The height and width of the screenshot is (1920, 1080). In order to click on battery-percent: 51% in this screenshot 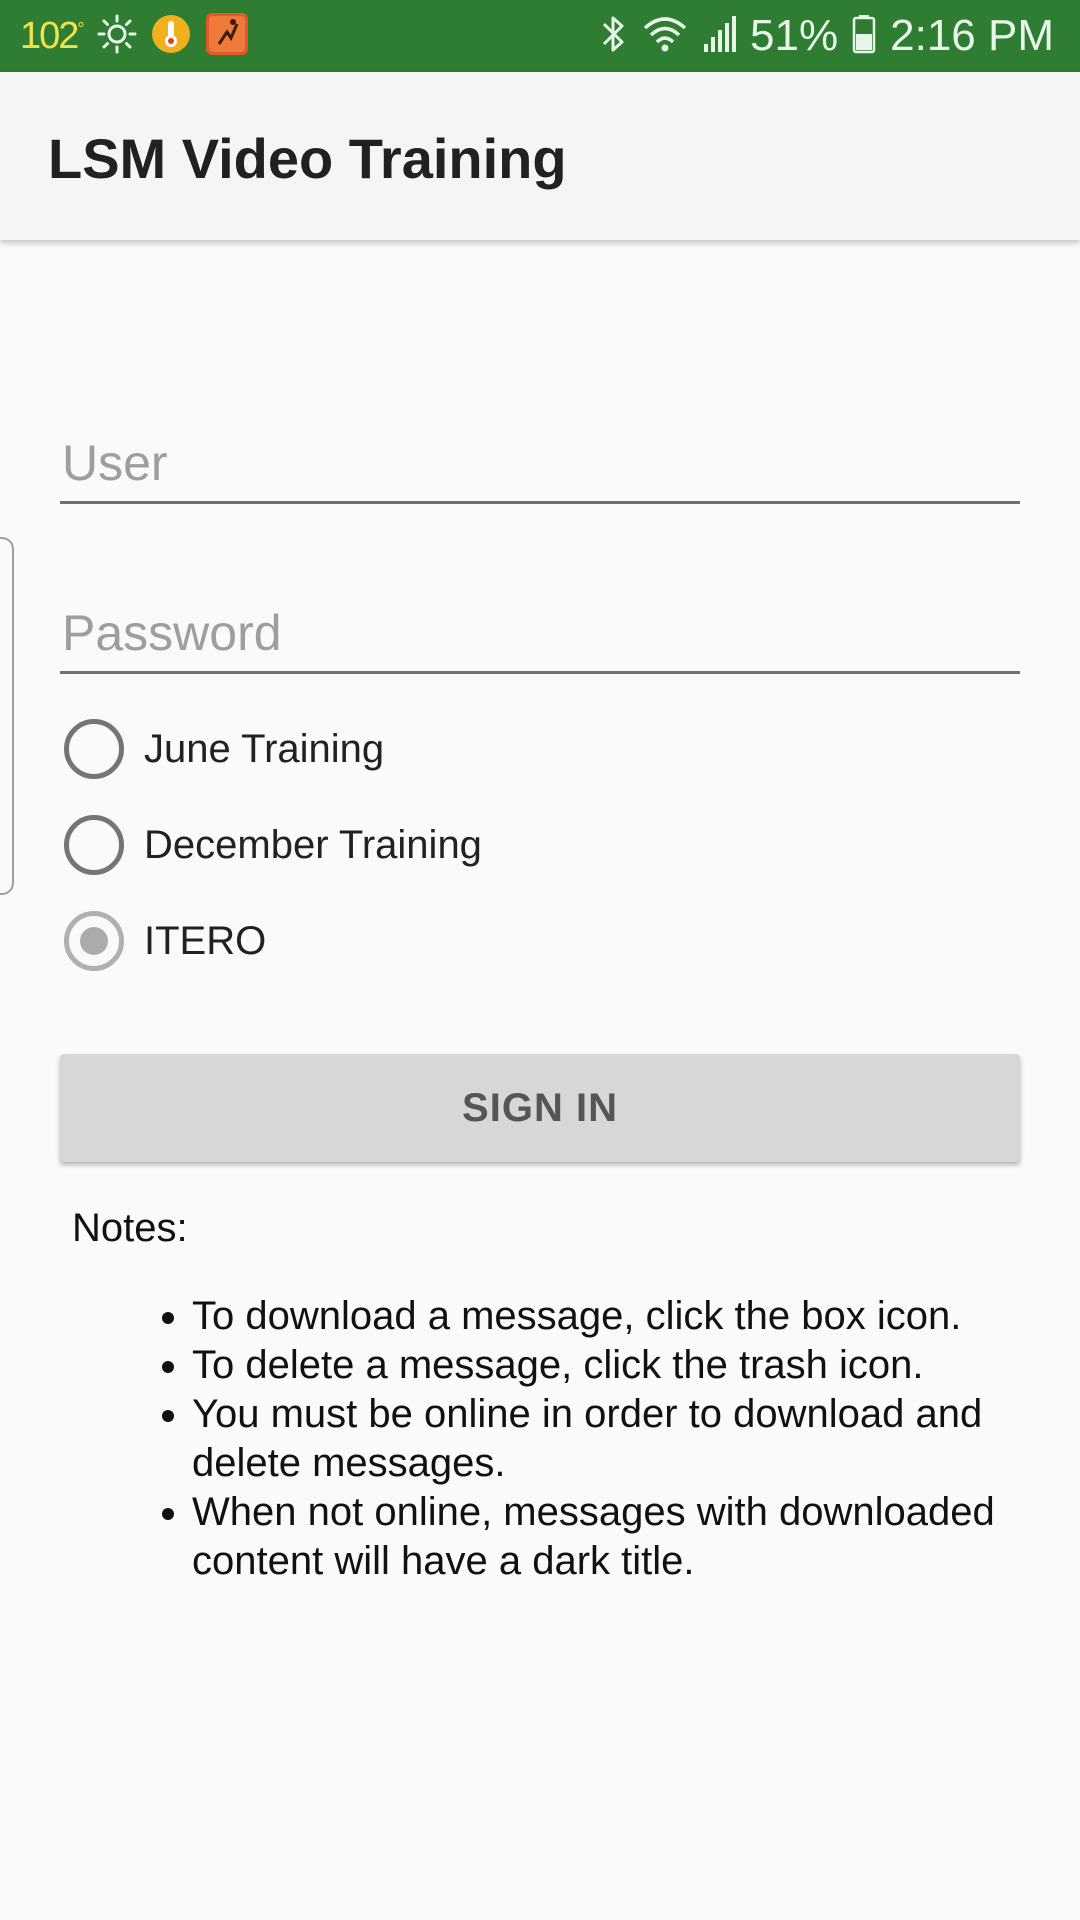, I will do `click(794, 35)`.